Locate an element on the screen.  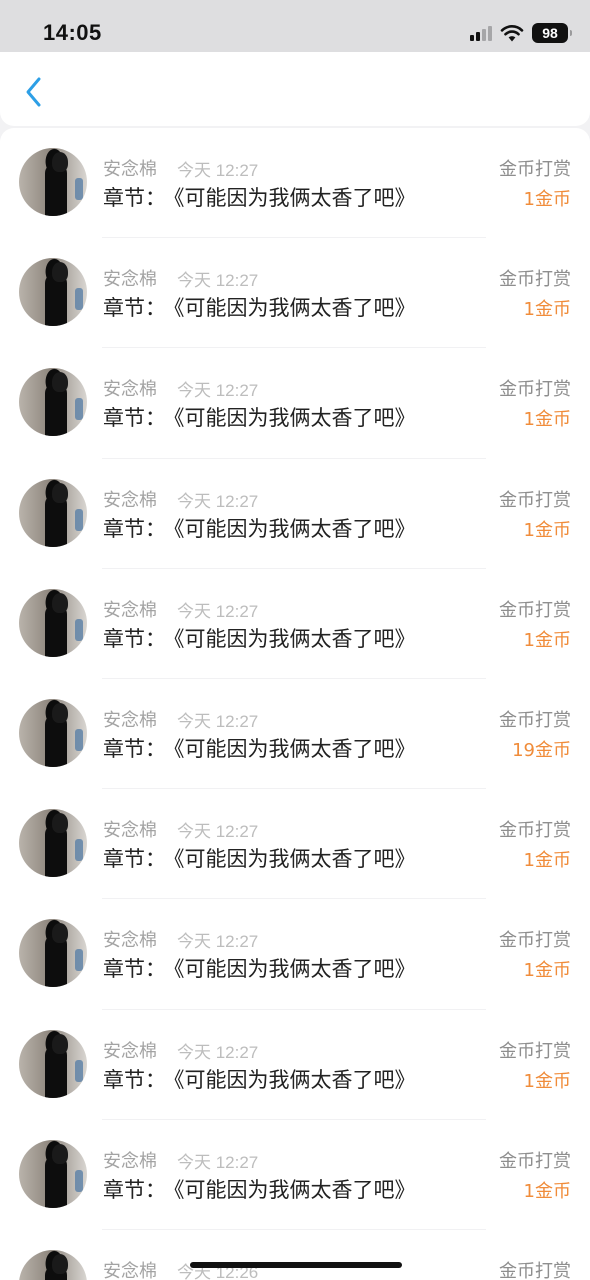
tip-record-row: 安念棉 今天 12:27 章节： 《可能因为我俩太香了吧》 金币打赏 19金币 is located at coordinates (295, 734).